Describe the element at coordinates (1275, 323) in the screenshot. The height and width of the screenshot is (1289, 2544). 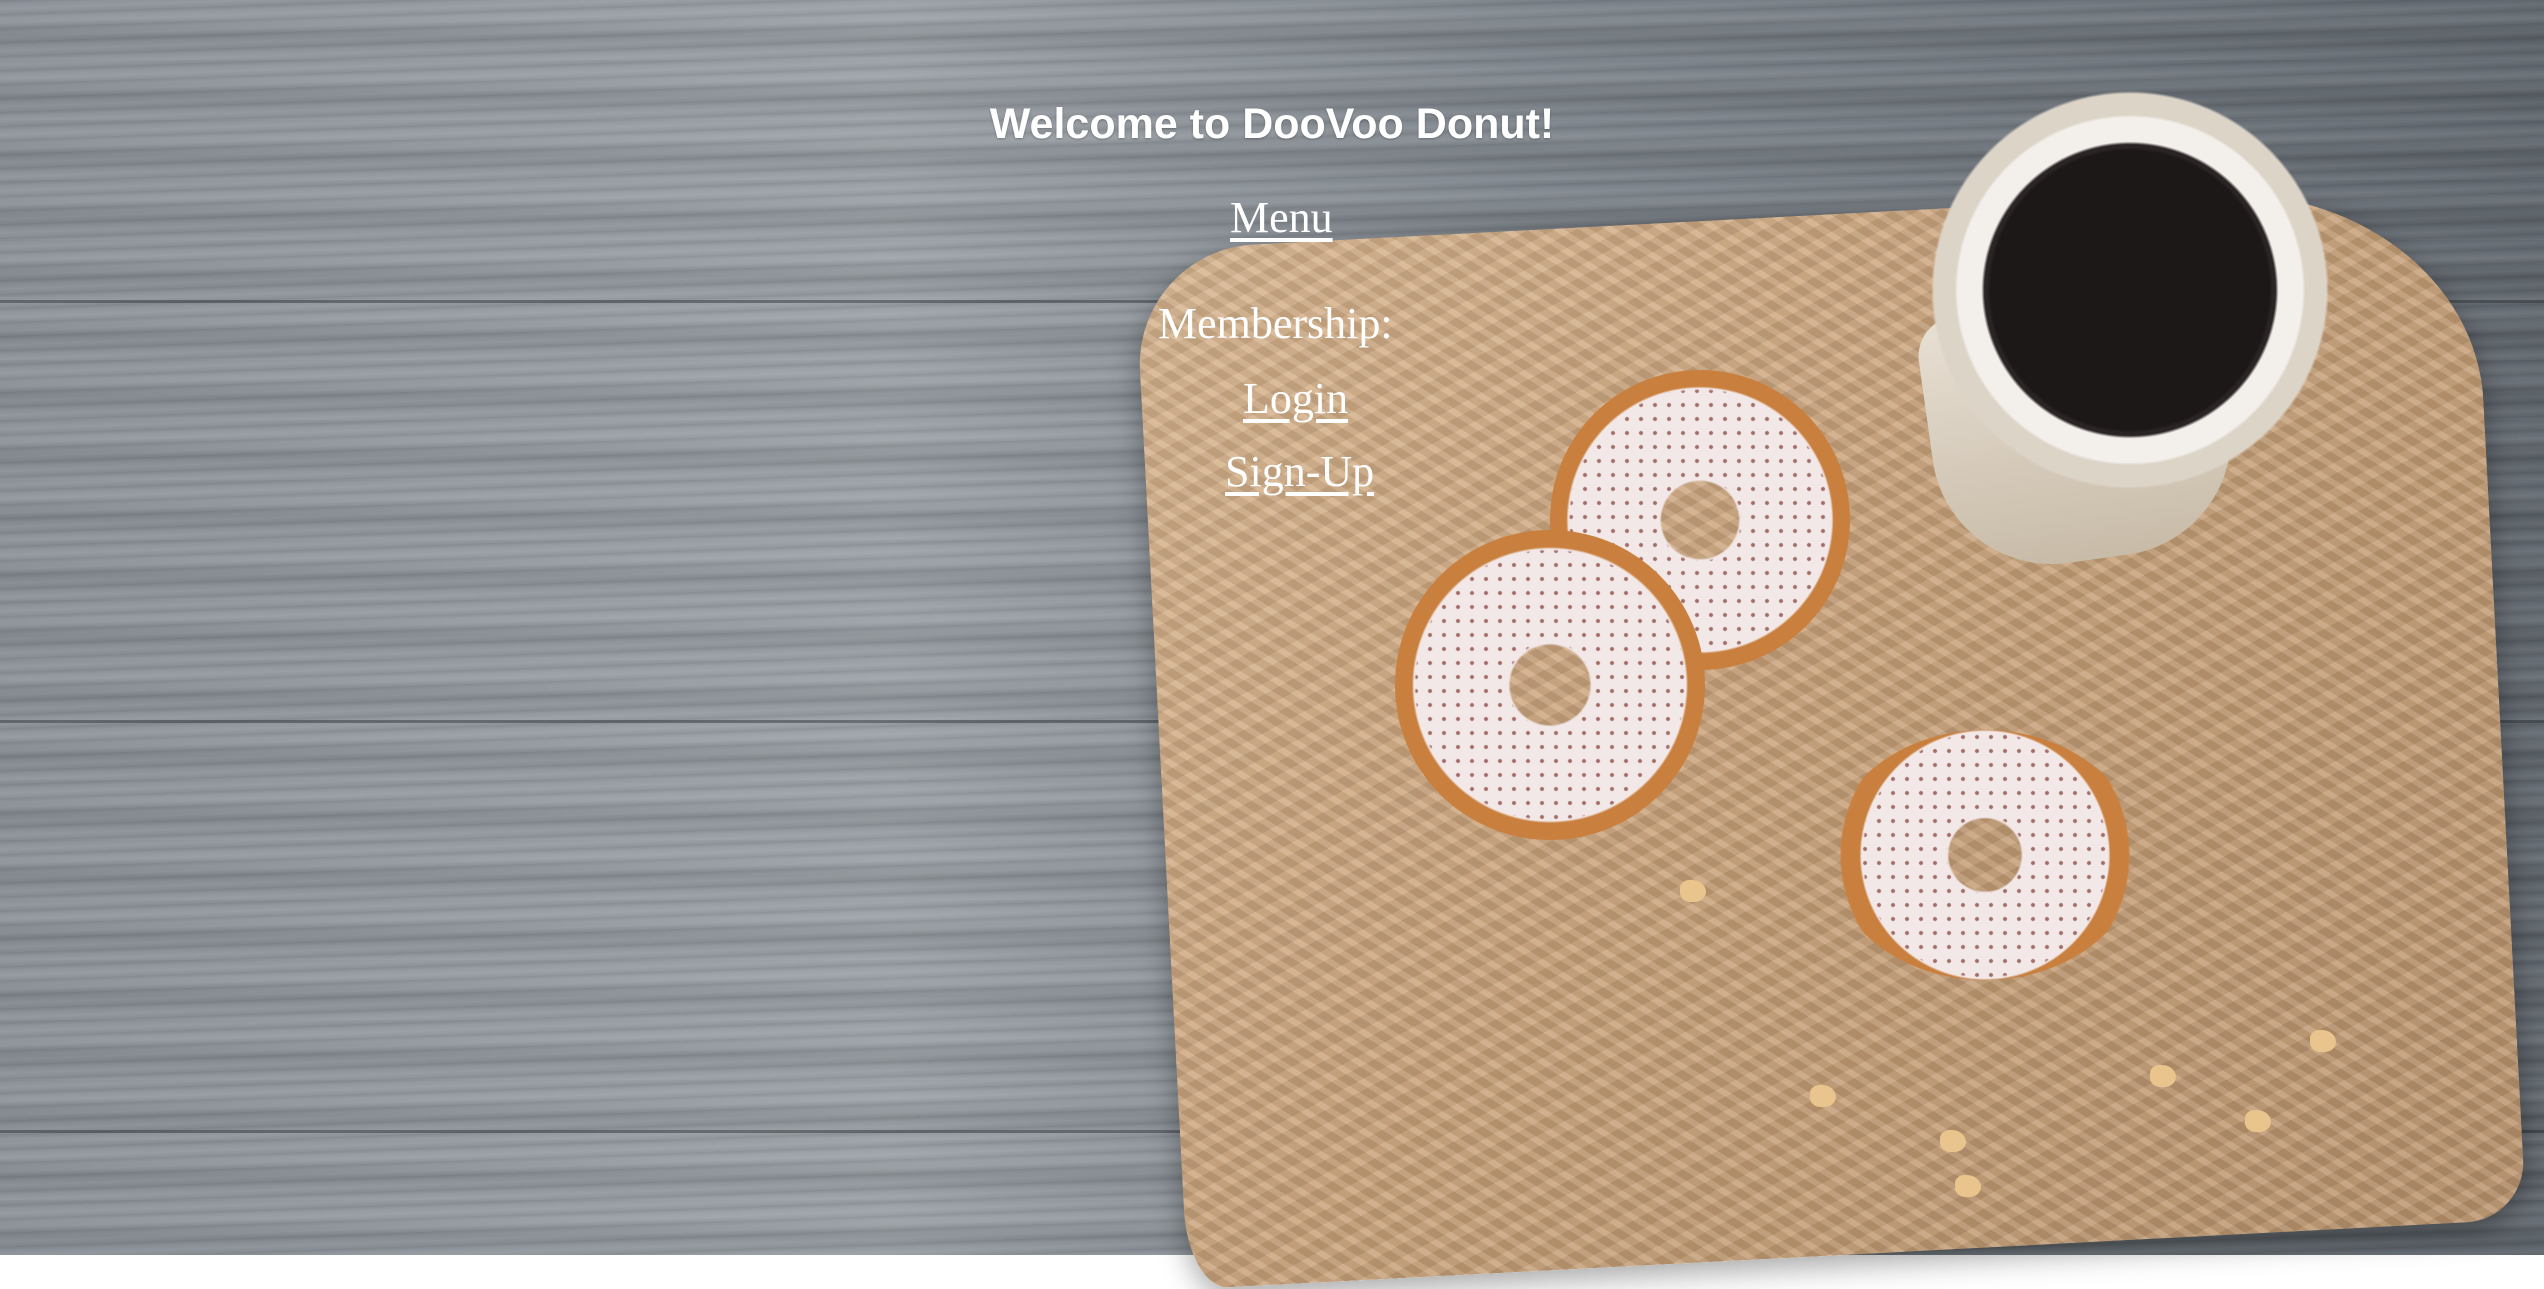
I see `membership-label: Membership:` at that location.